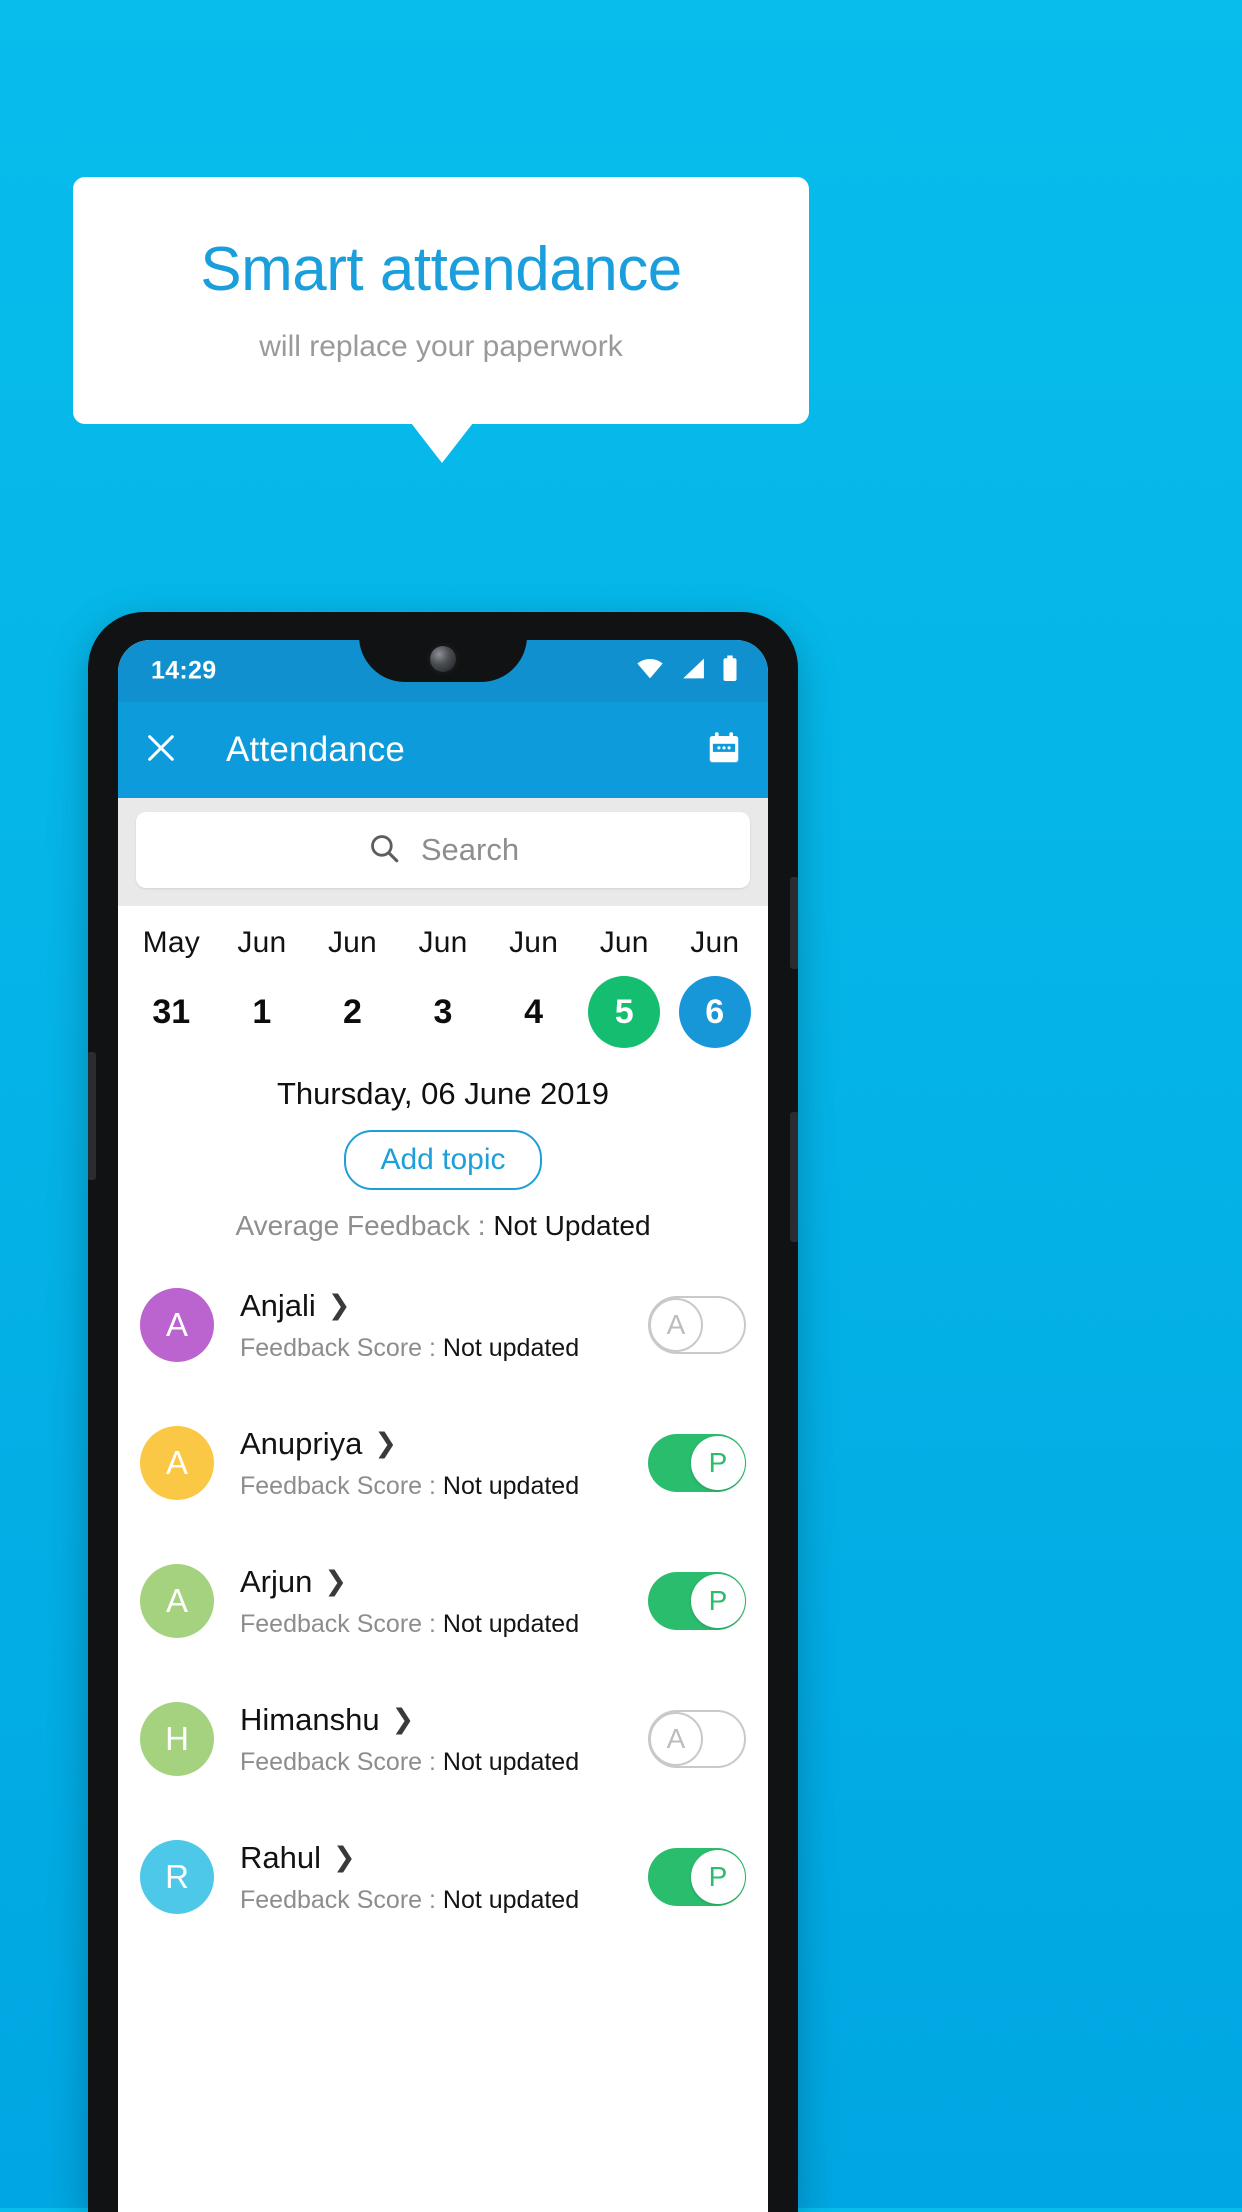 The width and height of the screenshot is (1242, 2212). Describe the element at coordinates (310, 1719) in the screenshot. I see `student-name: Himanshu` at that location.